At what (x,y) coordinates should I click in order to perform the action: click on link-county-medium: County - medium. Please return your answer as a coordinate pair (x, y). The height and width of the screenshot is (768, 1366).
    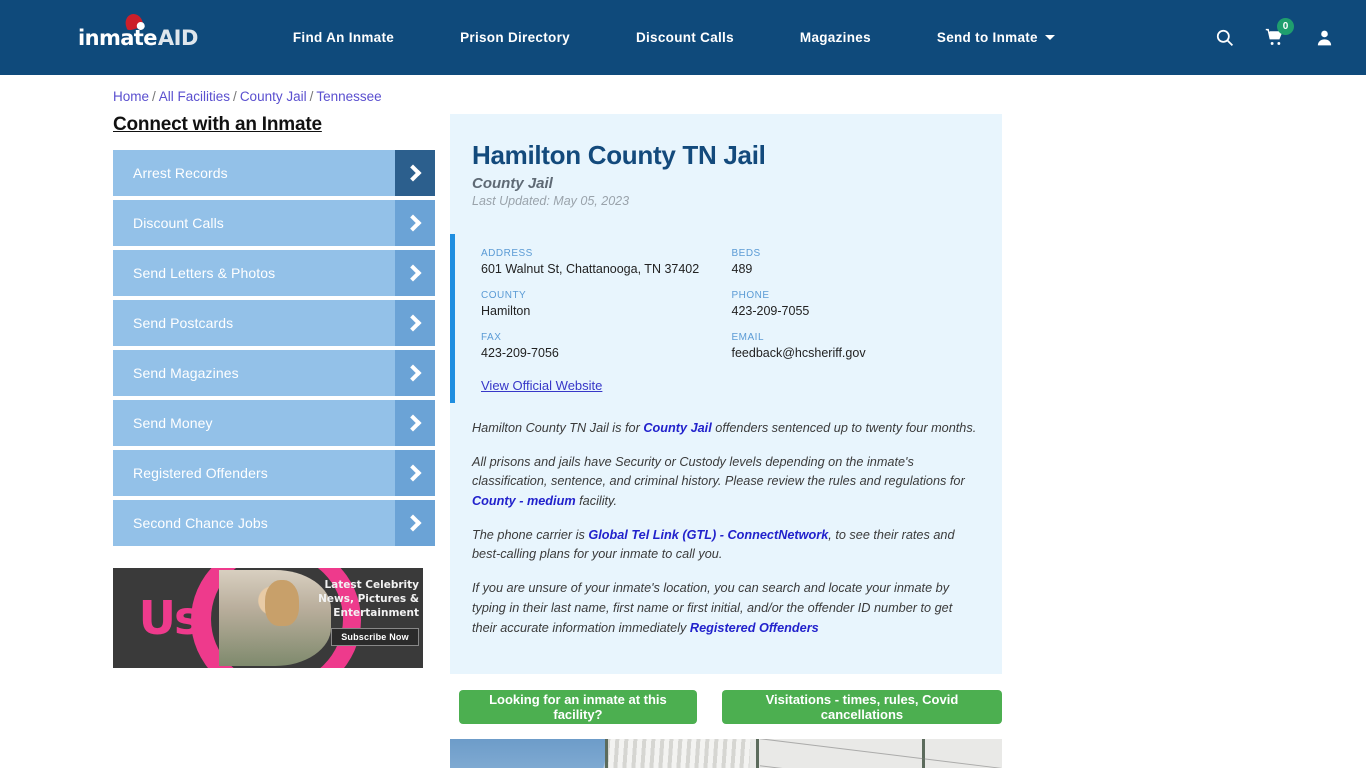
    Looking at the image, I should click on (524, 501).